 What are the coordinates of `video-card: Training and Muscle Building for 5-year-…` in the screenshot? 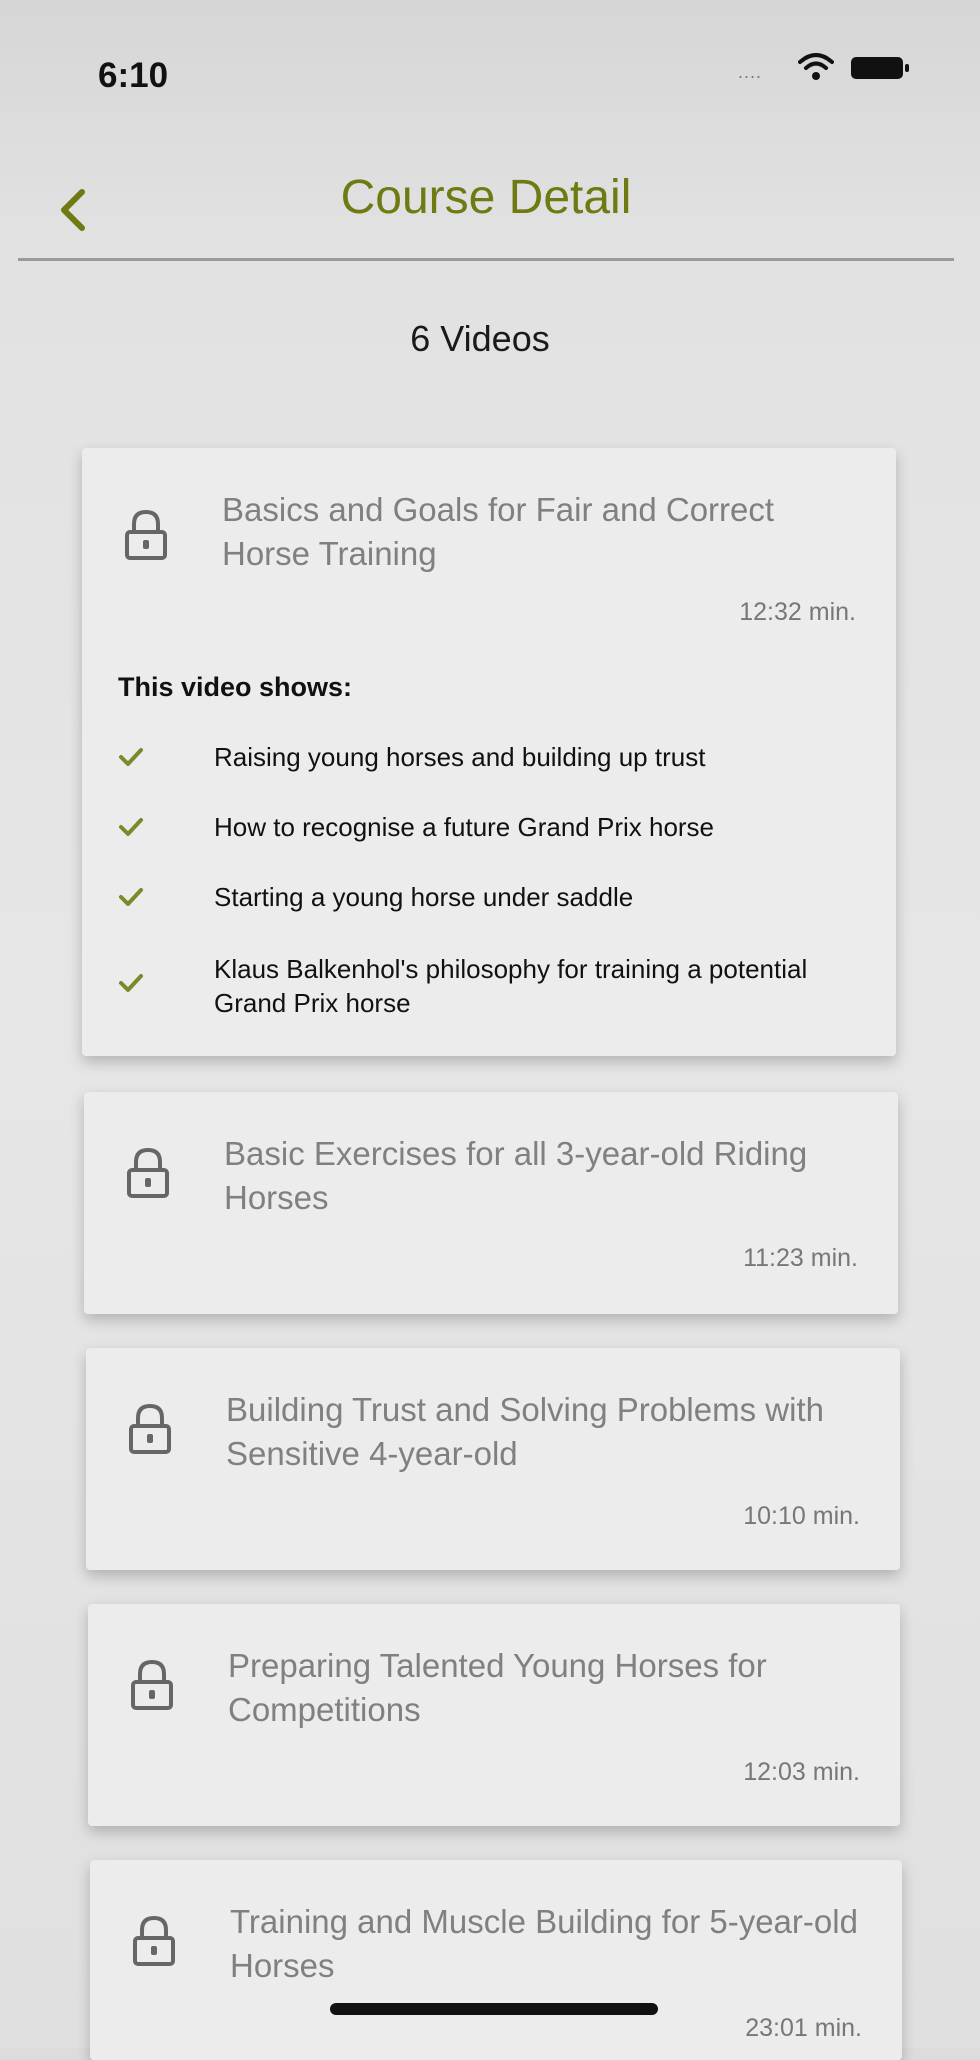 It's located at (496, 1960).